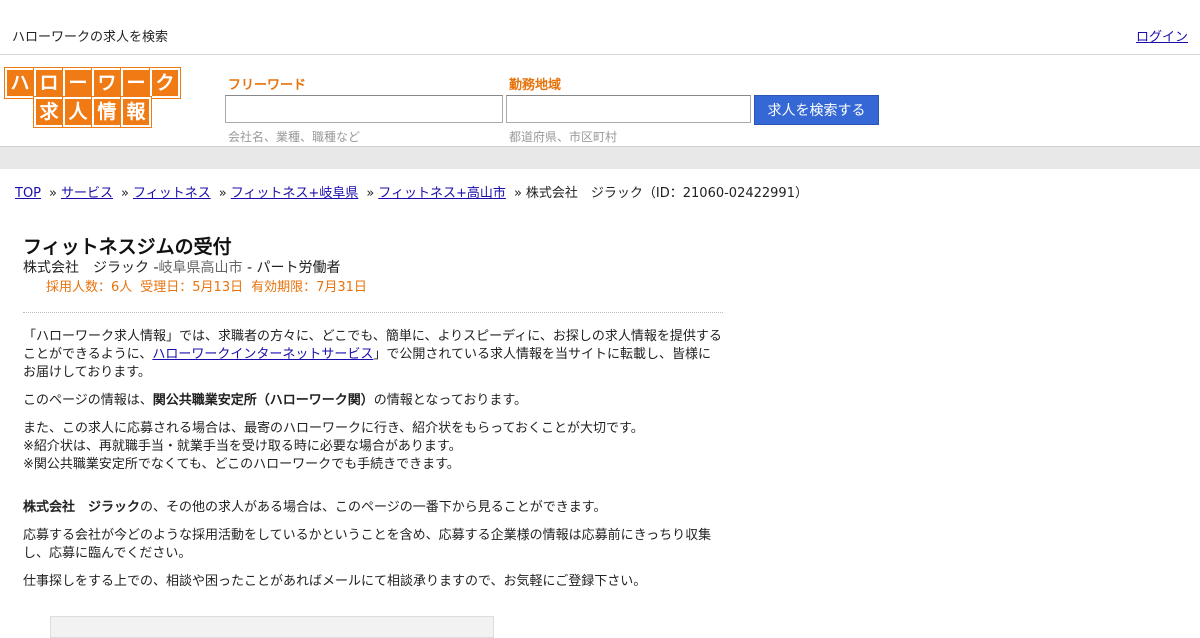 The height and width of the screenshot is (638, 1200). I want to click on area-input, so click(628, 109).